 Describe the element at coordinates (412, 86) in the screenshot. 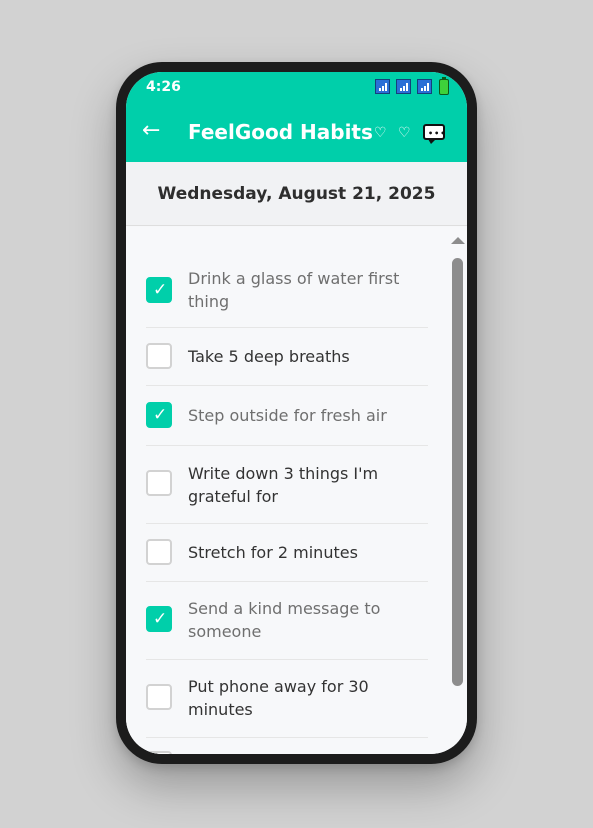

I see `status-icons` at that location.